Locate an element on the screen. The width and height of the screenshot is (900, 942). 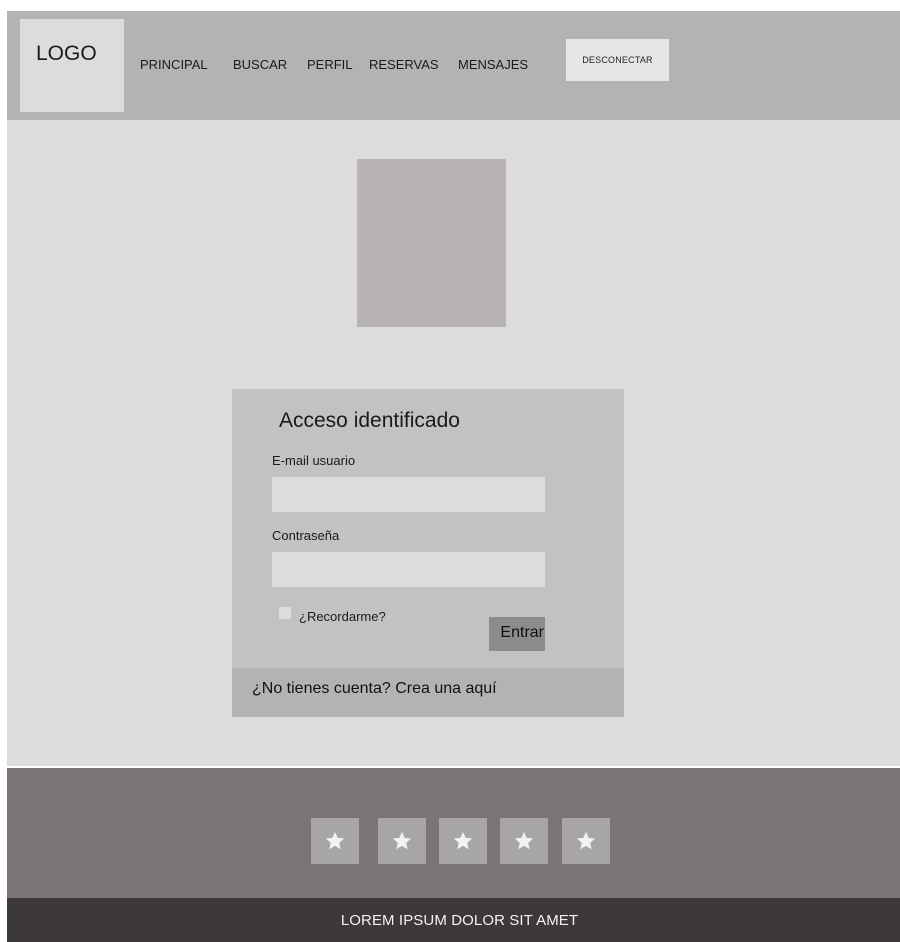
remember-label: ¿Recordarme? is located at coordinates (342, 616).